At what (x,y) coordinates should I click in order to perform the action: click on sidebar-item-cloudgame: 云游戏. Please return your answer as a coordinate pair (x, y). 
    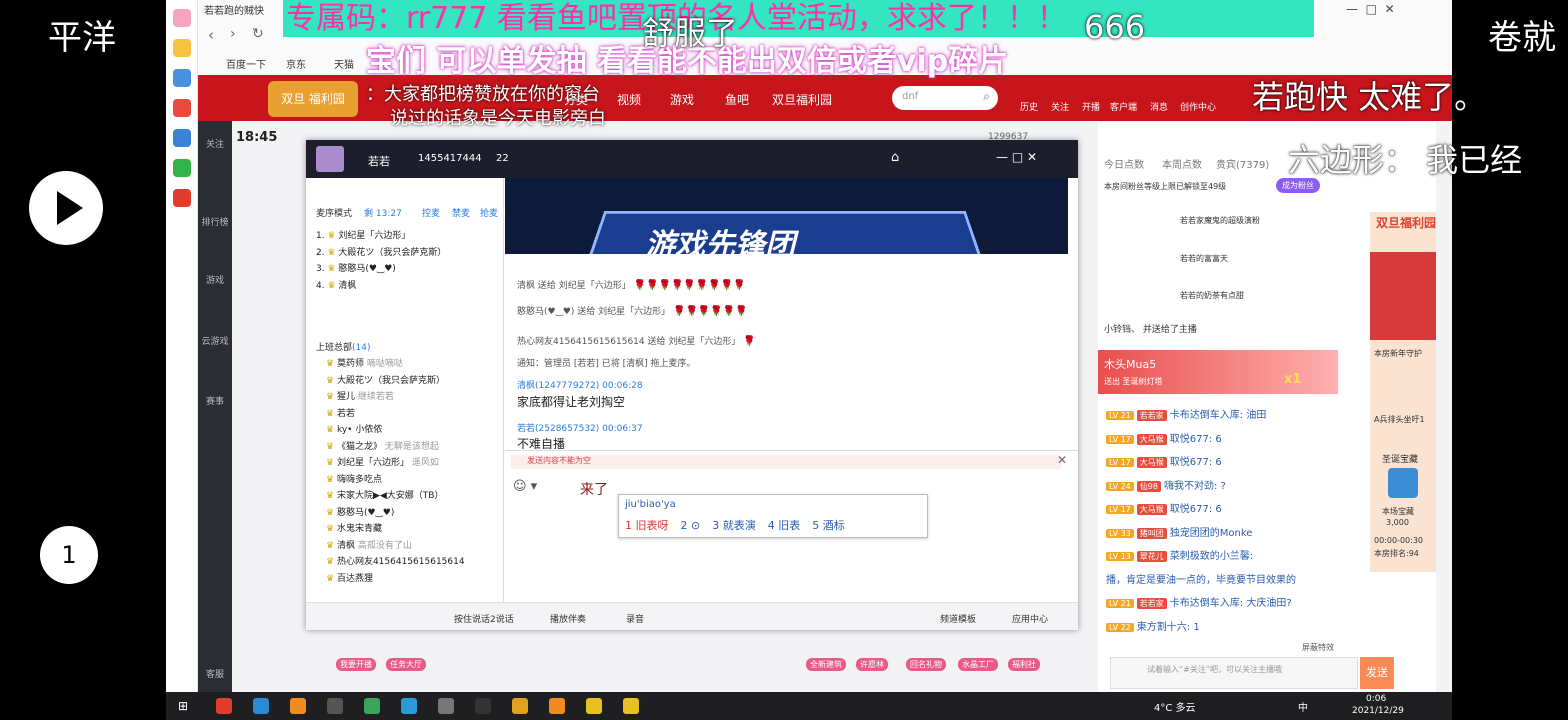
    Looking at the image, I should click on (215, 340).